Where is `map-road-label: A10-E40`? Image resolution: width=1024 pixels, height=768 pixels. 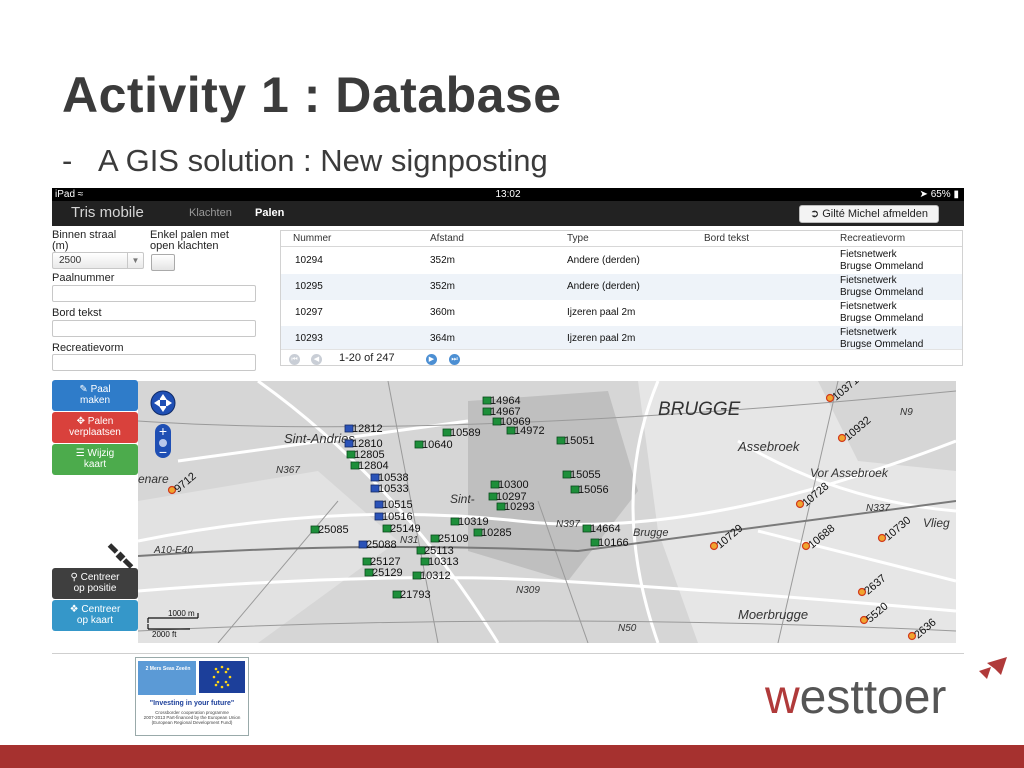
map-road-label: A10-E40 is located at coordinates (173, 550).